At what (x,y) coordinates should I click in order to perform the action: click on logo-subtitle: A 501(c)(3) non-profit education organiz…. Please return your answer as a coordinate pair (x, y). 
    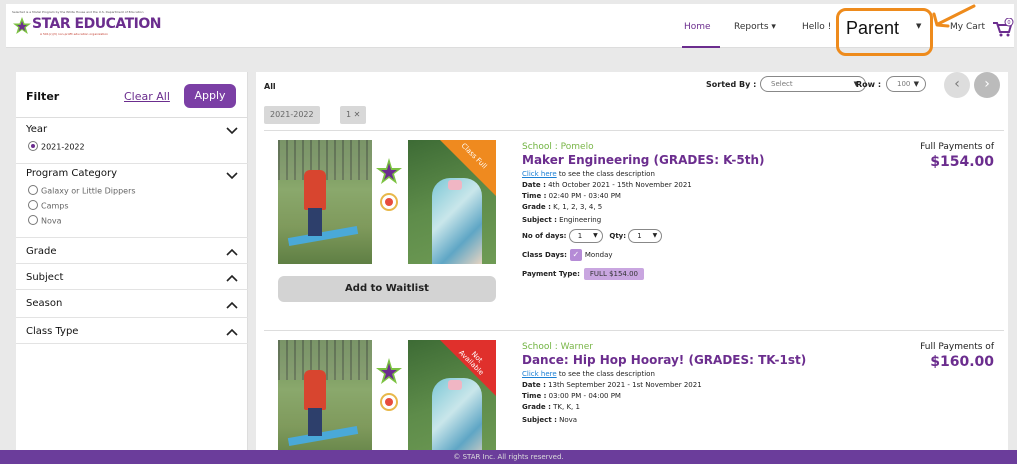
    Looking at the image, I should click on (74, 34).